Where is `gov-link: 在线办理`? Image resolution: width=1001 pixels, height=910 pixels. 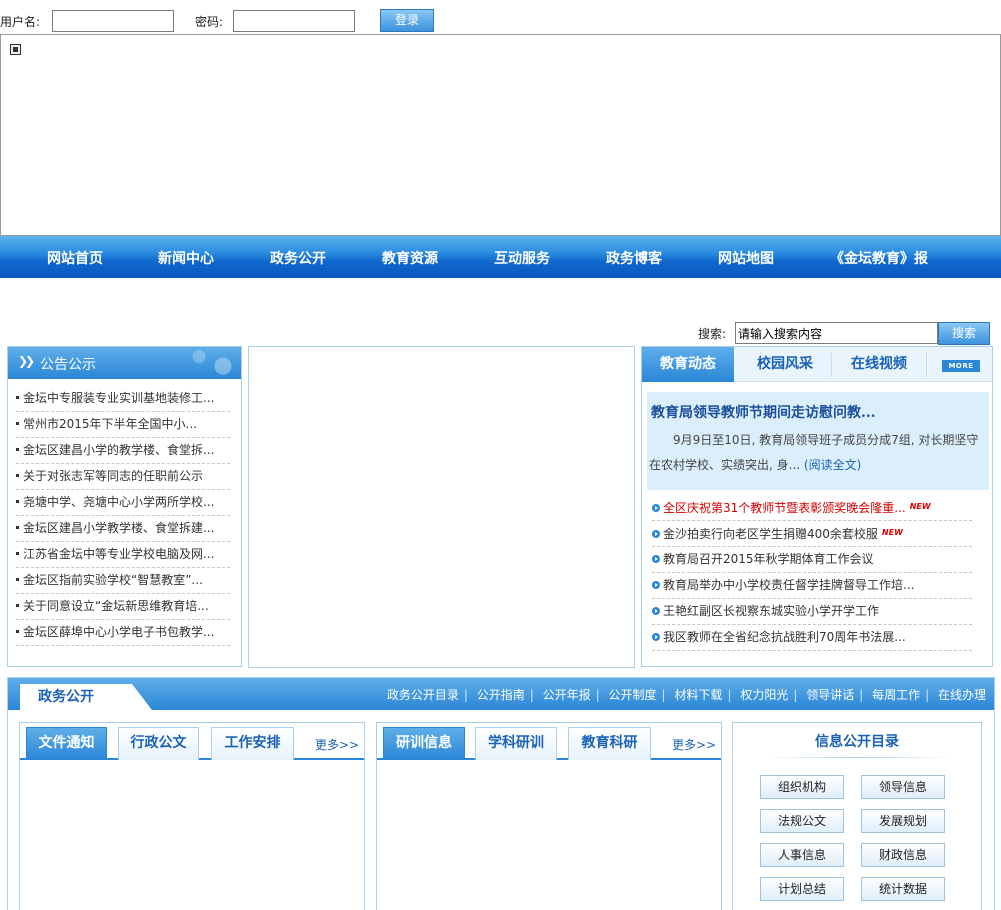 gov-link: 在线办理 is located at coordinates (962, 695).